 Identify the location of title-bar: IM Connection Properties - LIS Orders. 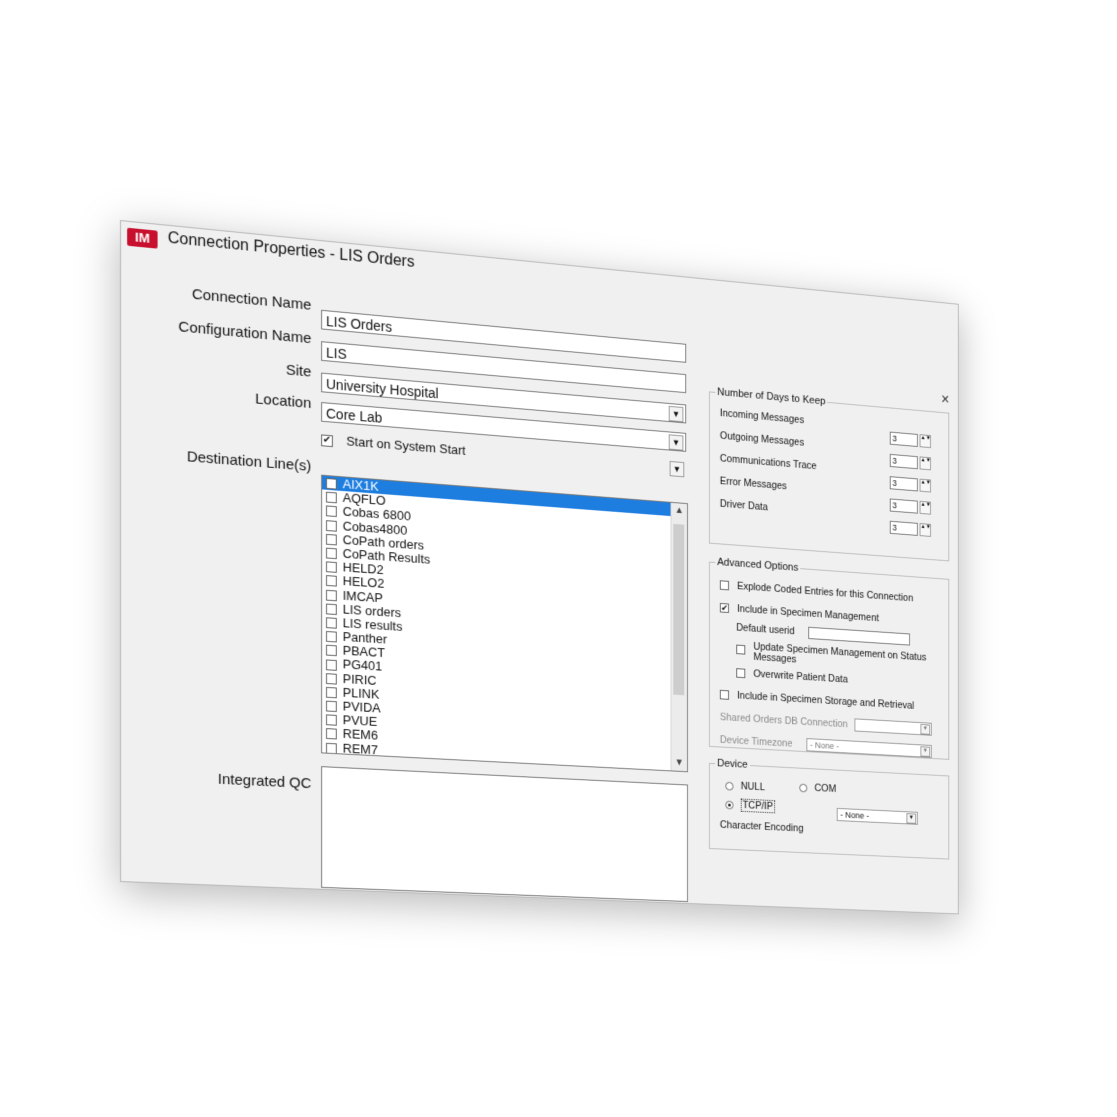
(539, 280).